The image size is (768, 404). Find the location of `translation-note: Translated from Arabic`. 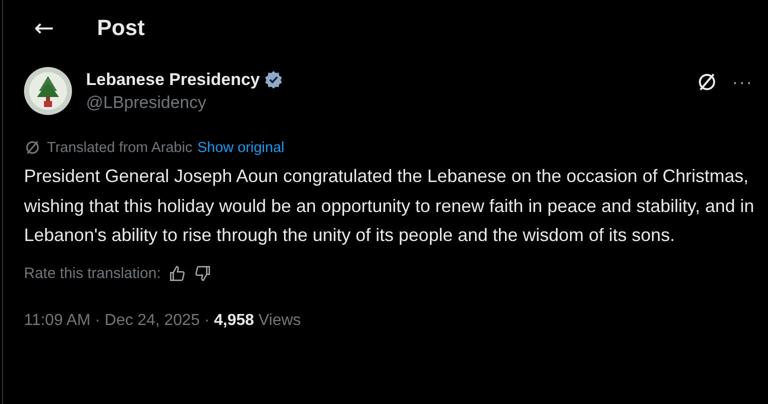

translation-note: Translated from Arabic is located at coordinates (119, 148).